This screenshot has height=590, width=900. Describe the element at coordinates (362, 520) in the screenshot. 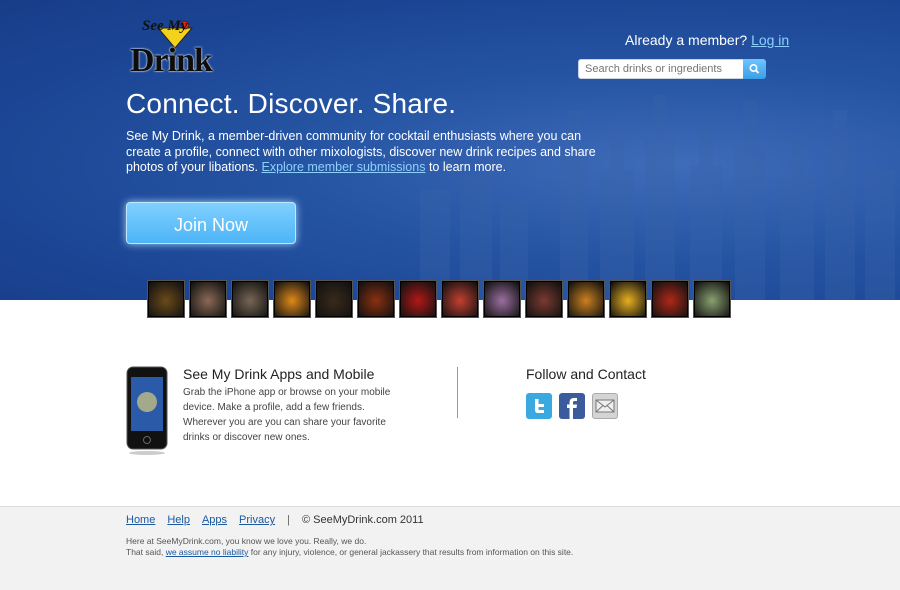

I see `copyright: © SeeMyDrink.com 2011` at that location.